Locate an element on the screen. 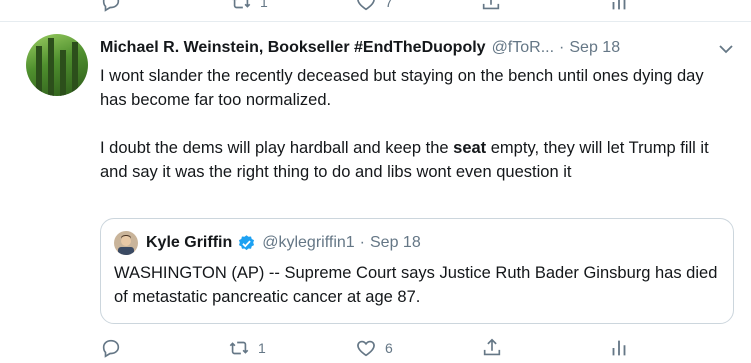  retweet-button: 1 is located at coordinates (247, 348).